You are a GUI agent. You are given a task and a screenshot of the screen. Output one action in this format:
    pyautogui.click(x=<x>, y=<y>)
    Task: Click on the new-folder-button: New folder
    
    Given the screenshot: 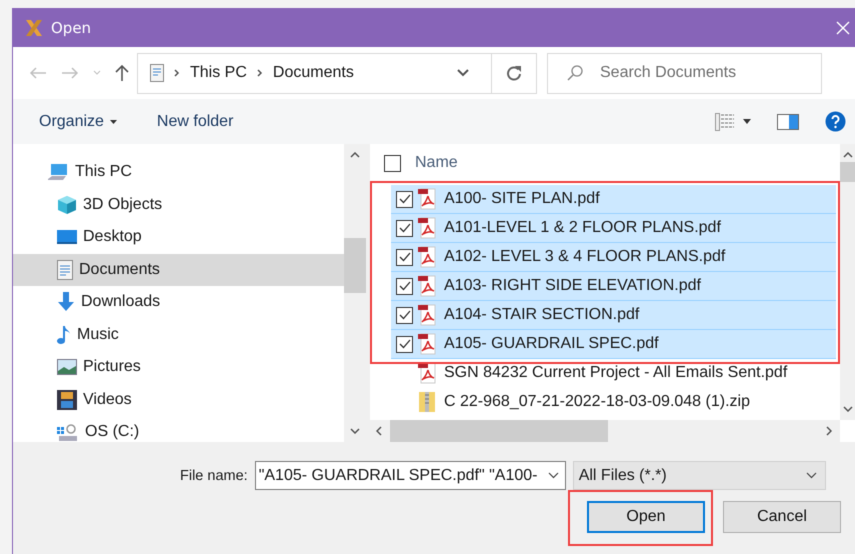 What is the action you would take?
    pyautogui.click(x=195, y=121)
    